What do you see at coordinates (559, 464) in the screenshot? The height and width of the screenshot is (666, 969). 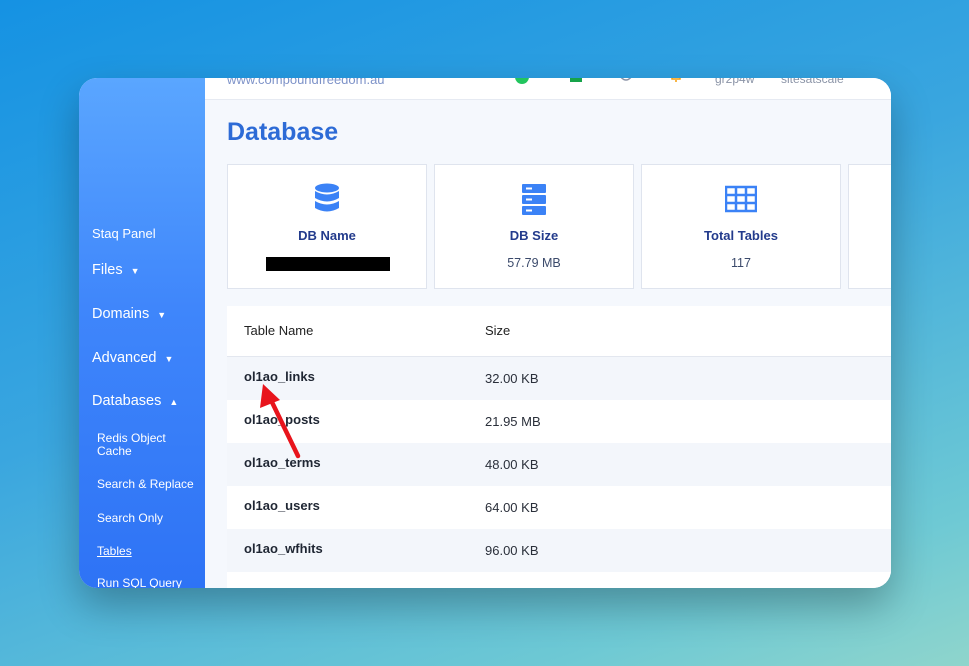 I see `table-row: ol1ao_terms 48.00 KB` at bounding box center [559, 464].